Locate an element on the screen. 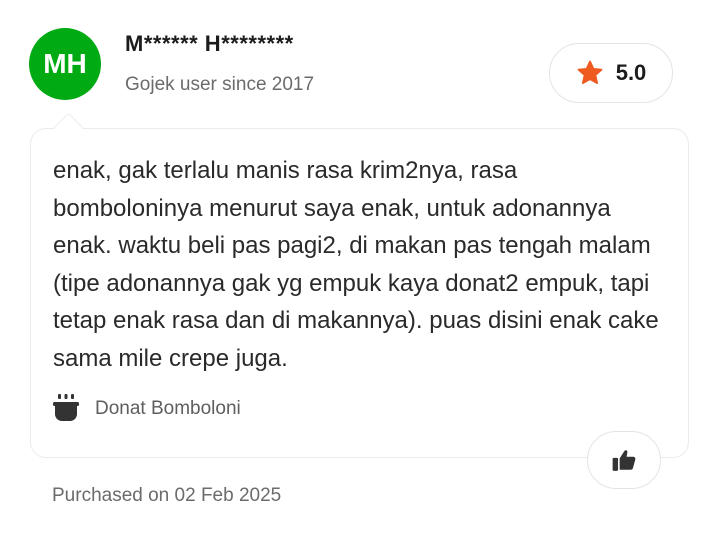 The height and width of the screenshot is (533, 720). avatar: MH is located at coordinates (65, 64).